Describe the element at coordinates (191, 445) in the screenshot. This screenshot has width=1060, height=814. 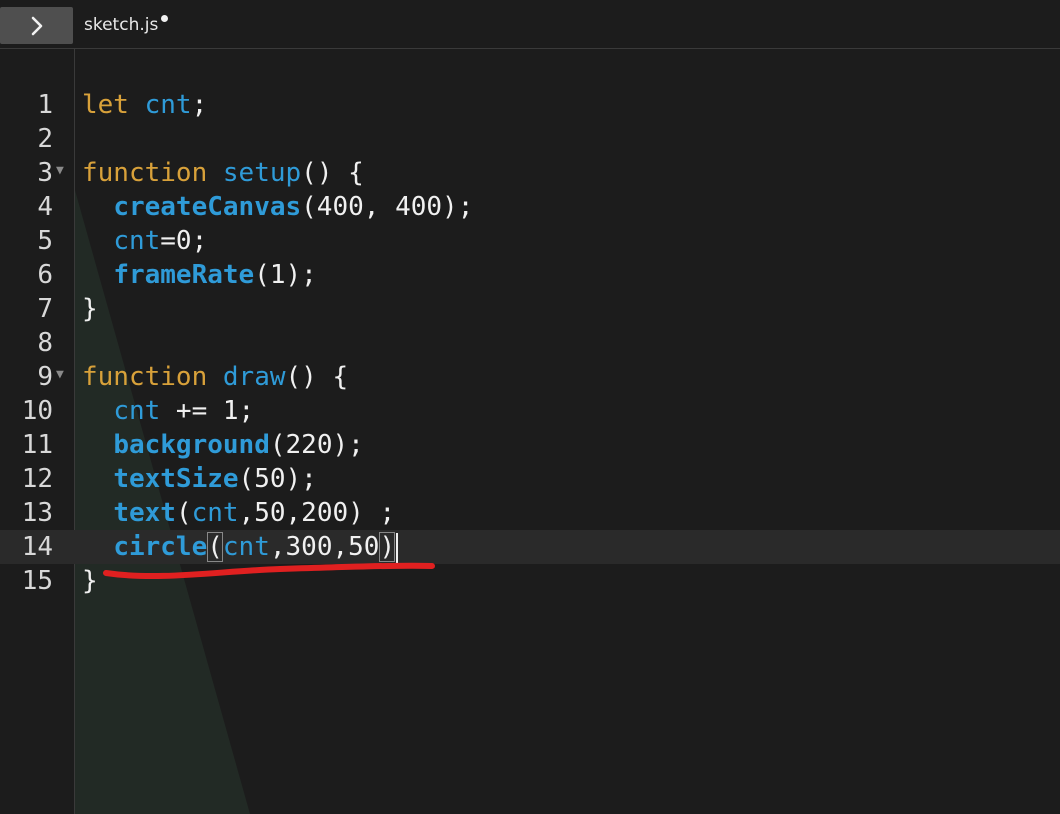
I see `code-token: background` at that location.